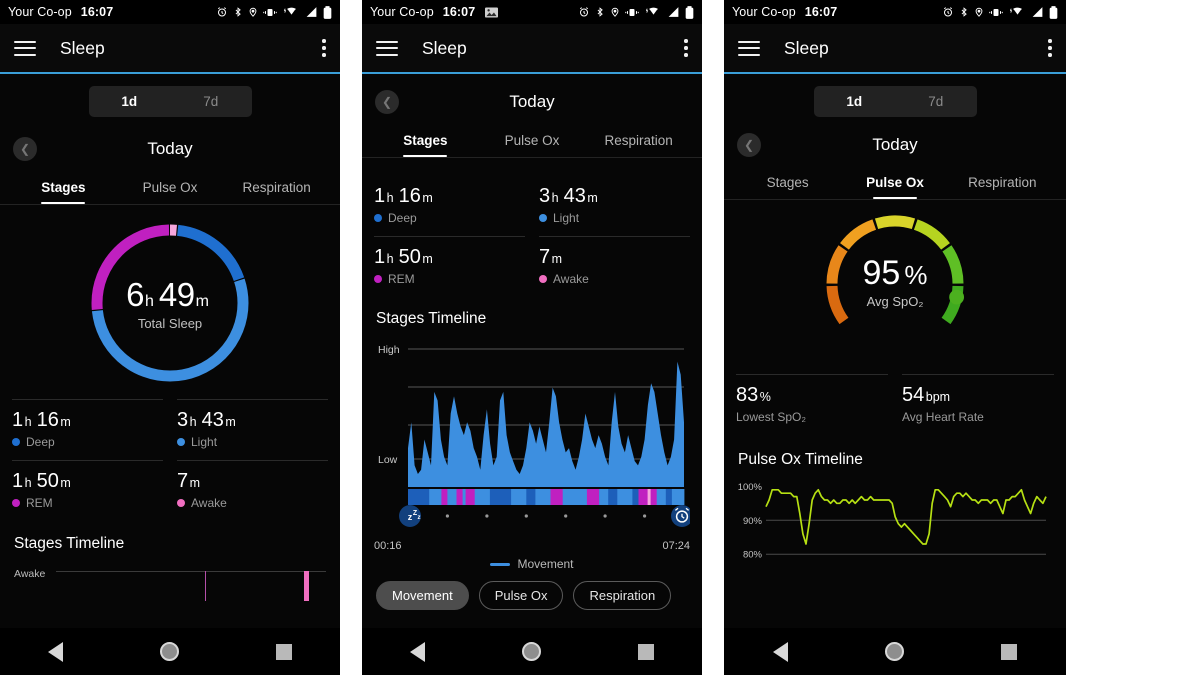 The width and height of the screenshot is (1200, 675). I want to click on carrier-label: Your Co-op, so click(764, 12).